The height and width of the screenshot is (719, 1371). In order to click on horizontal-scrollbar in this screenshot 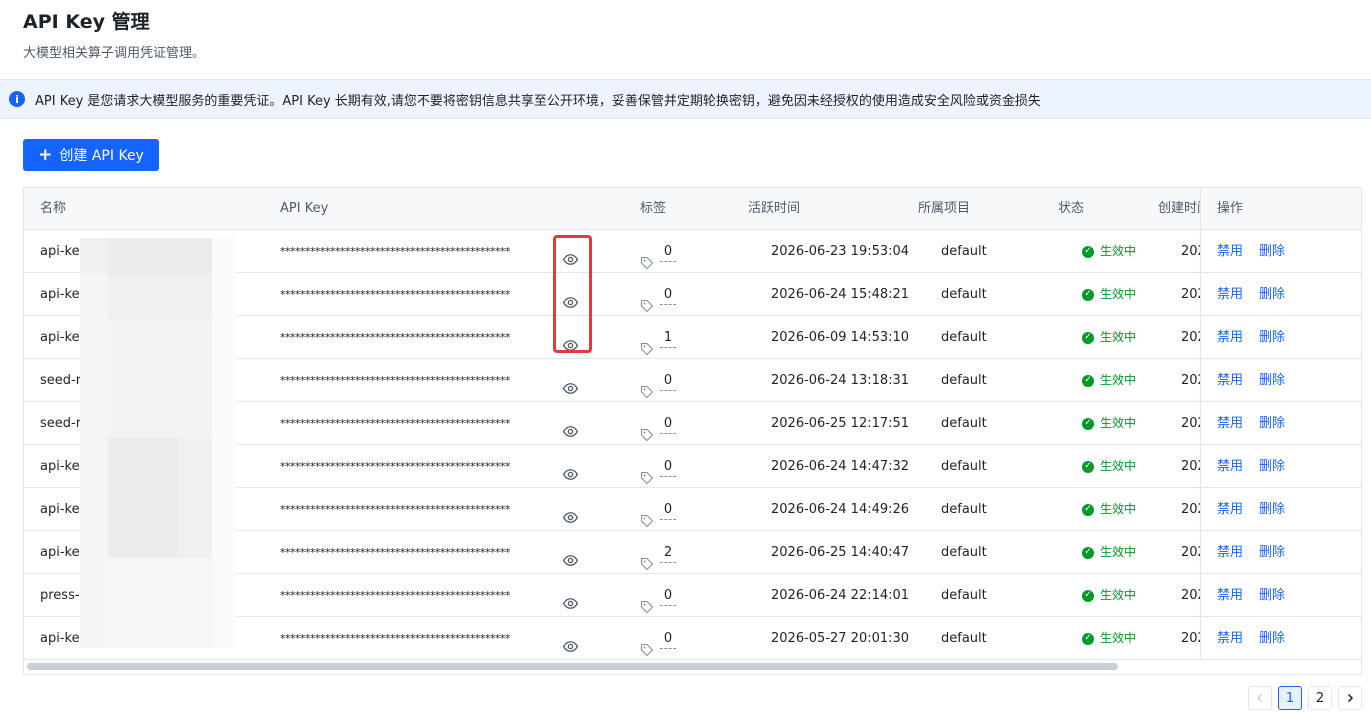, I will do `click(692, 665)`.